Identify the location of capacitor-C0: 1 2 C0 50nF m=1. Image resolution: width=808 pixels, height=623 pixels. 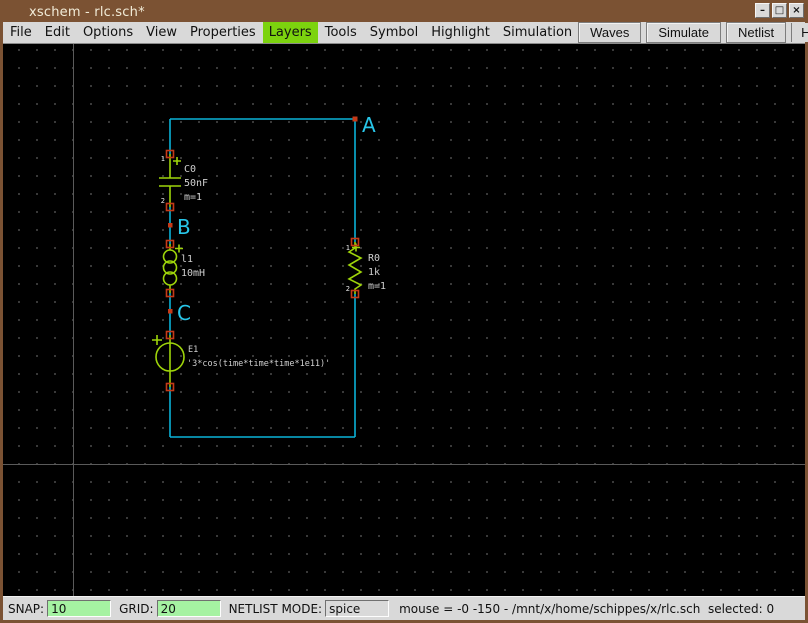
(183, 180).